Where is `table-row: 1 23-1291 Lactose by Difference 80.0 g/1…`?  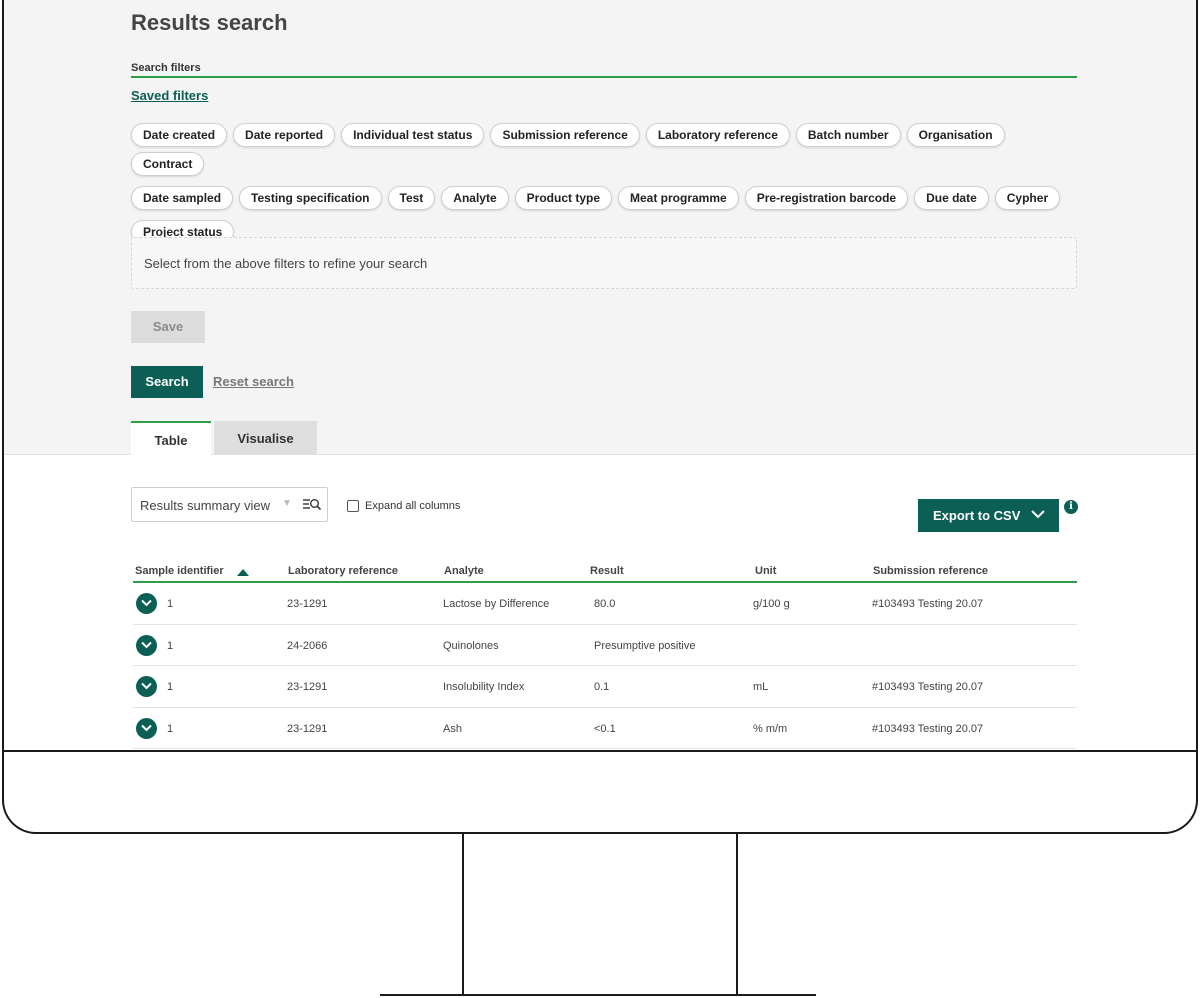
table-row: 1 23-1291 Lactose by Difference 80.0 g/1… is located at coordinates (605, 604).